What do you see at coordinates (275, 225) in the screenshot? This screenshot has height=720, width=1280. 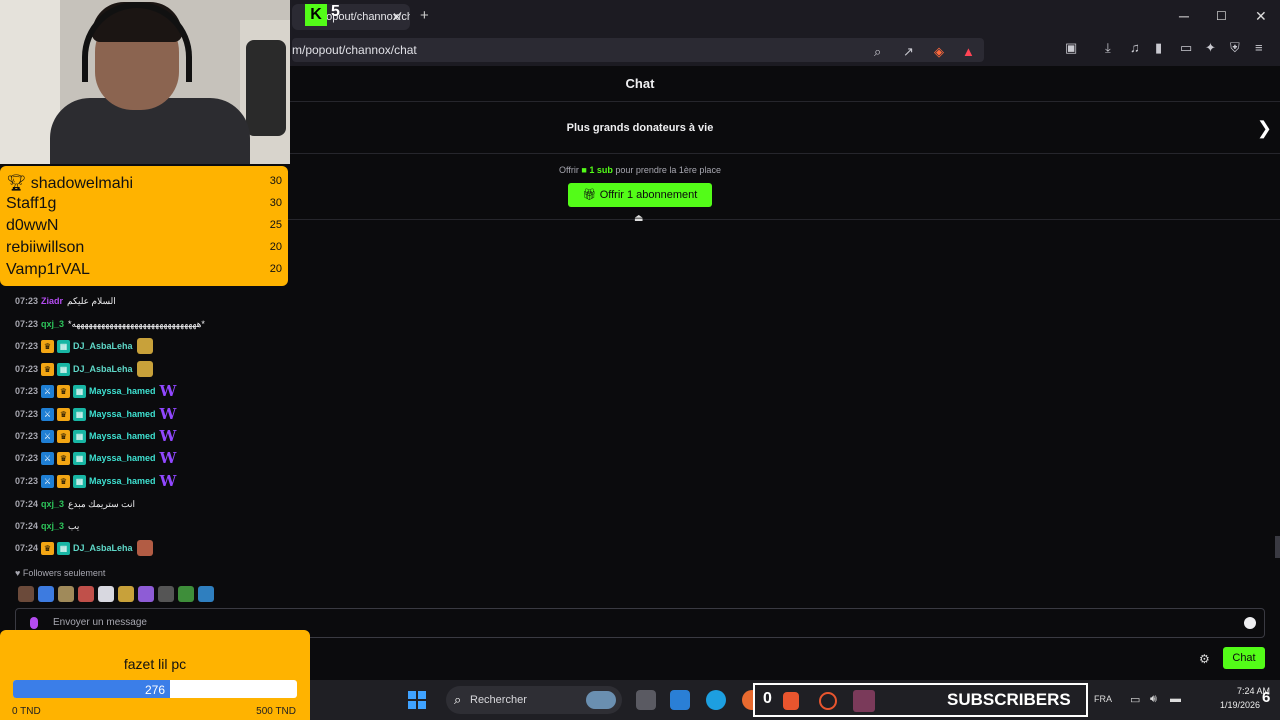 I see `donor-value: 25` at bounding box center [275, 225].